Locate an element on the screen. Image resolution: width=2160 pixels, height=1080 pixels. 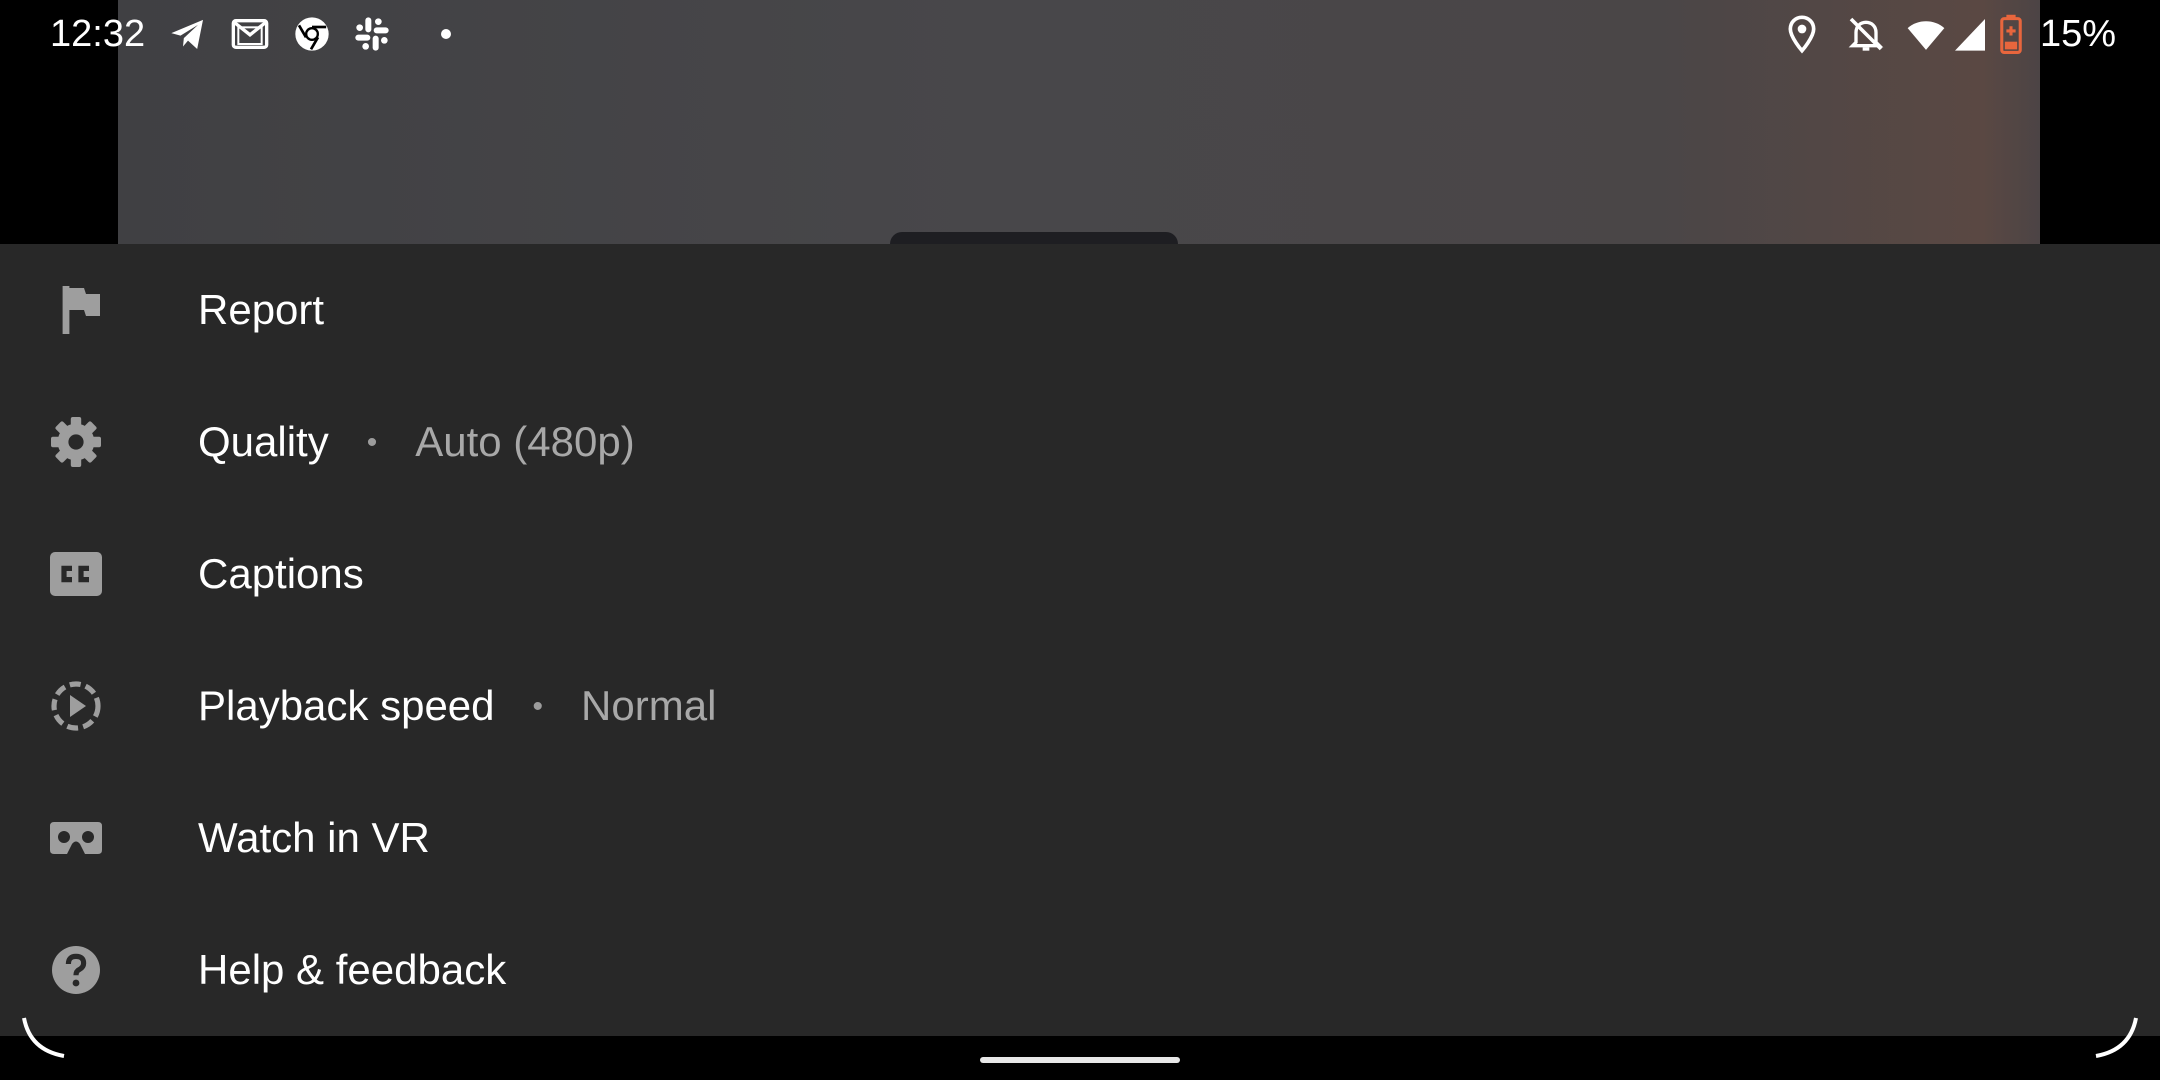
notifications-off-icon is located at coordinates (1866, 34).